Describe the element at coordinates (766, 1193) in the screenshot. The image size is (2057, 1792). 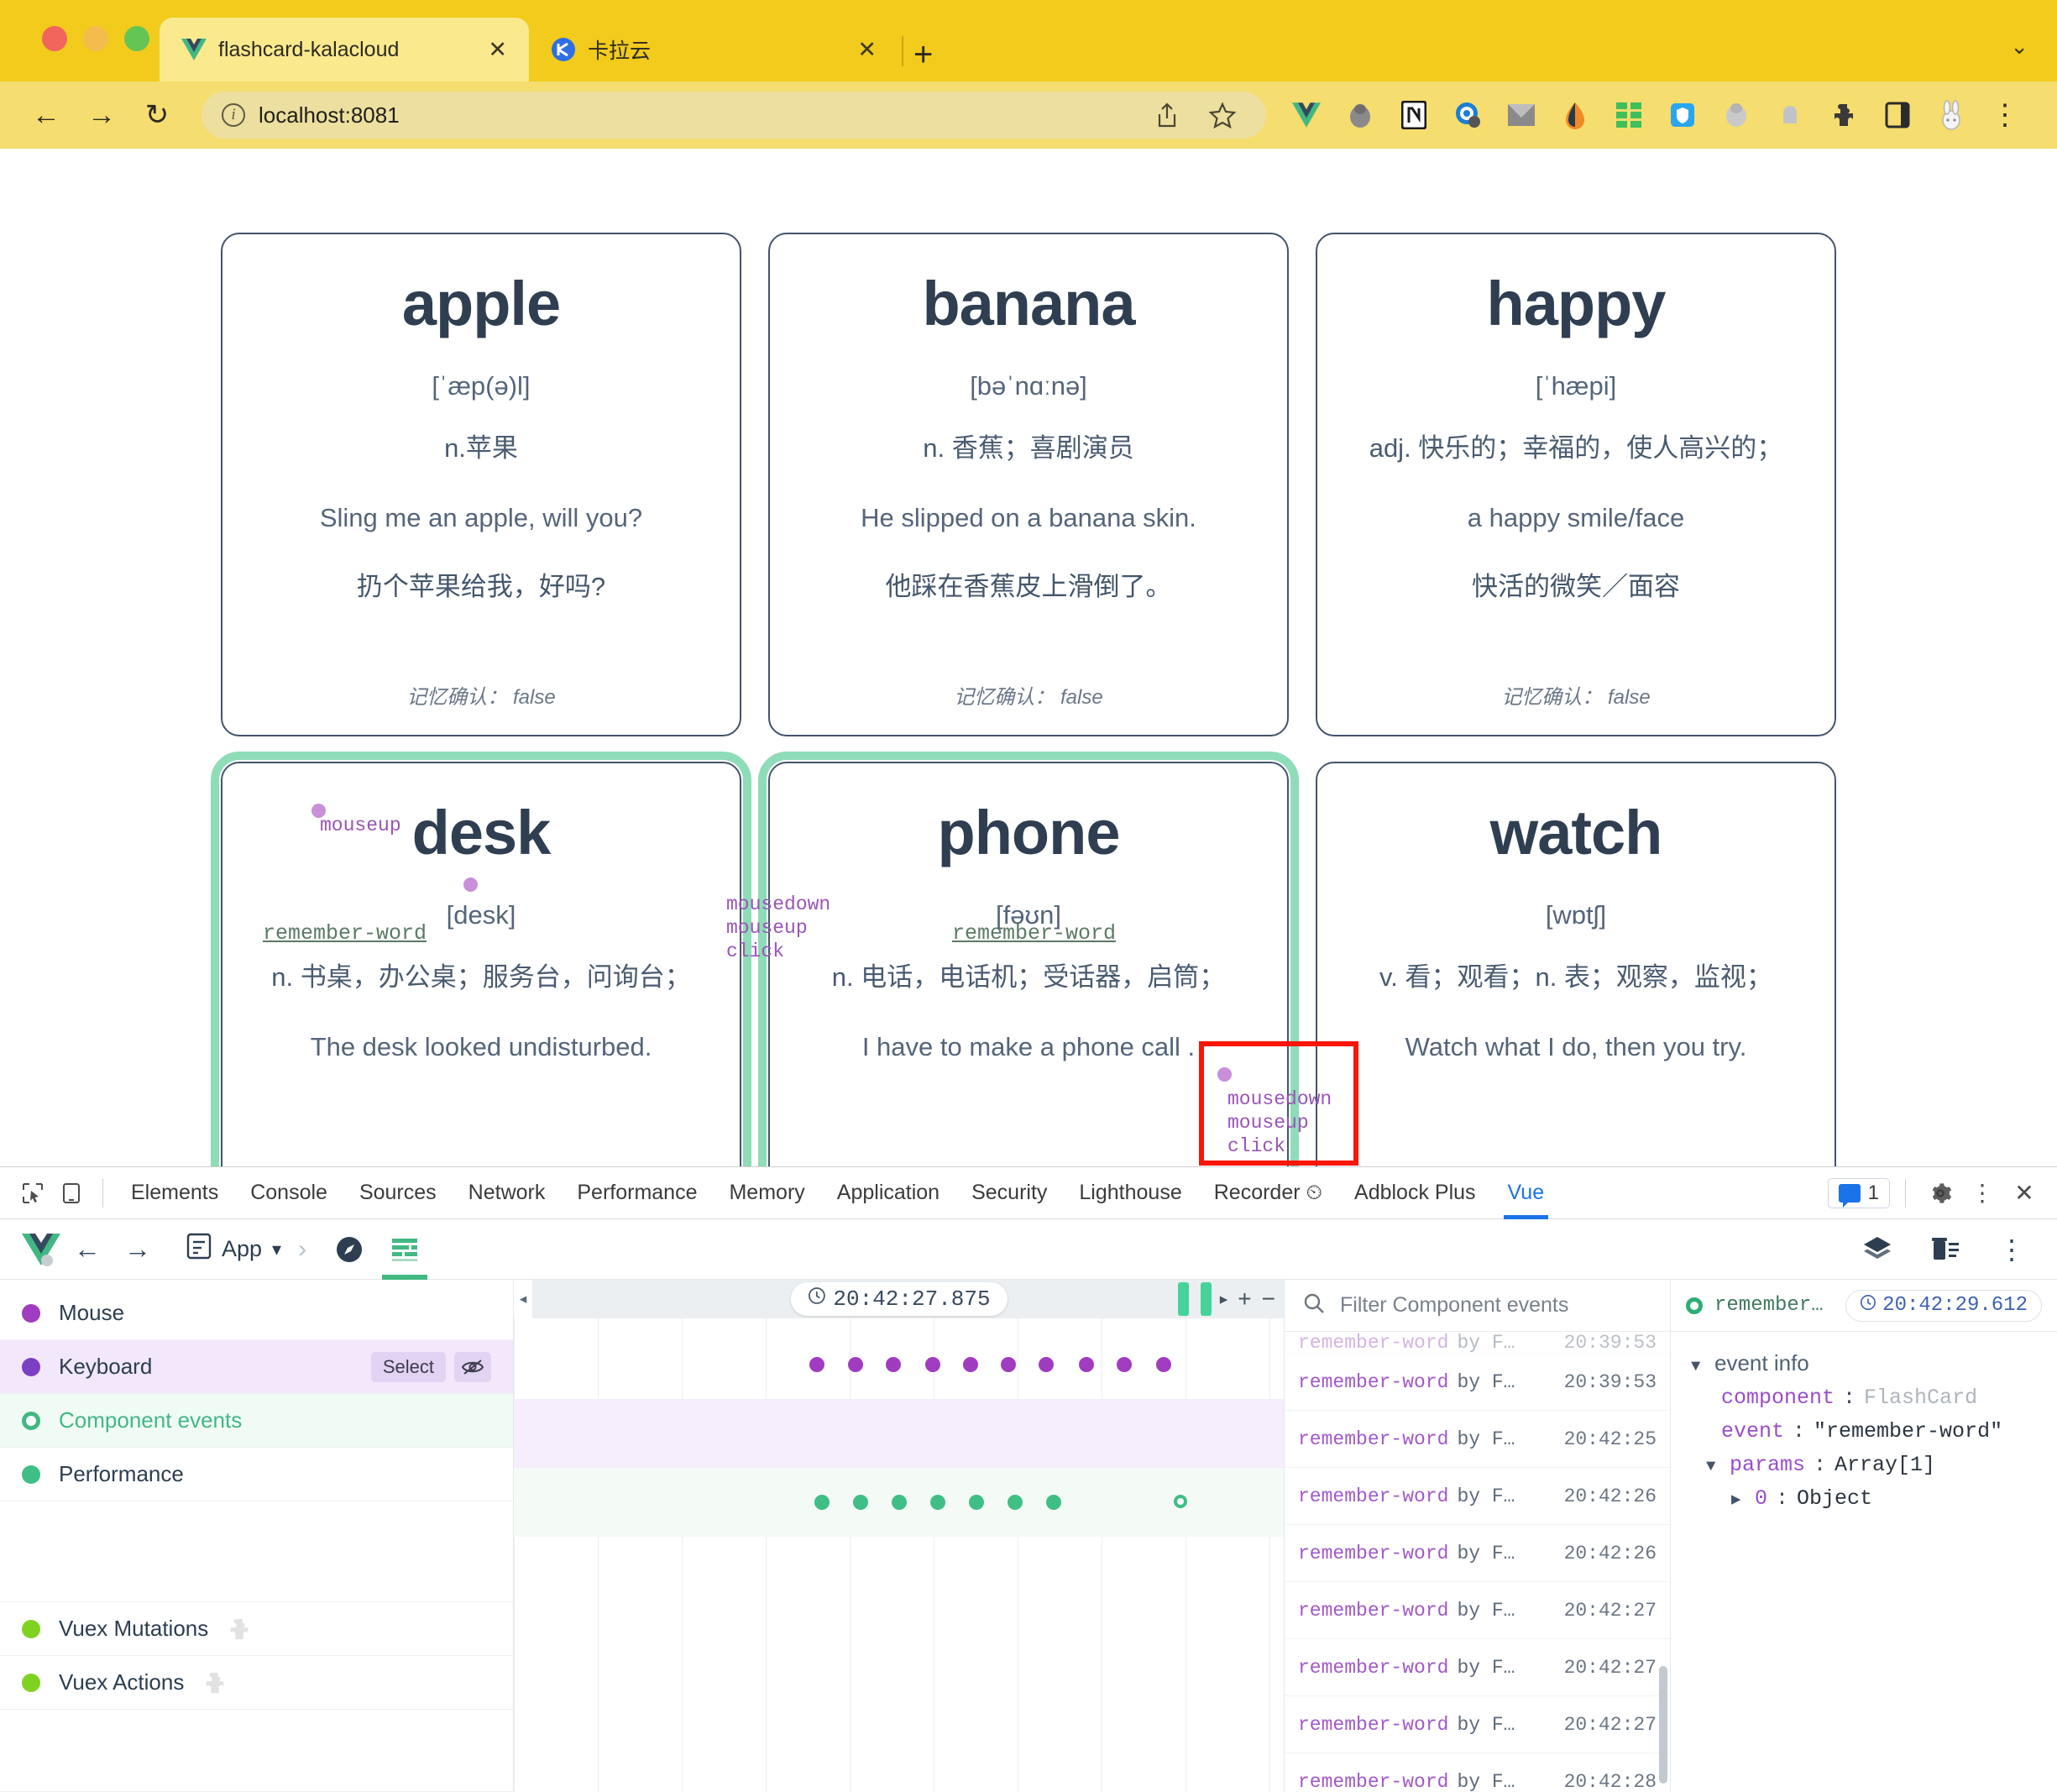
I see `devtools-tab-memory: Memory` at that location.